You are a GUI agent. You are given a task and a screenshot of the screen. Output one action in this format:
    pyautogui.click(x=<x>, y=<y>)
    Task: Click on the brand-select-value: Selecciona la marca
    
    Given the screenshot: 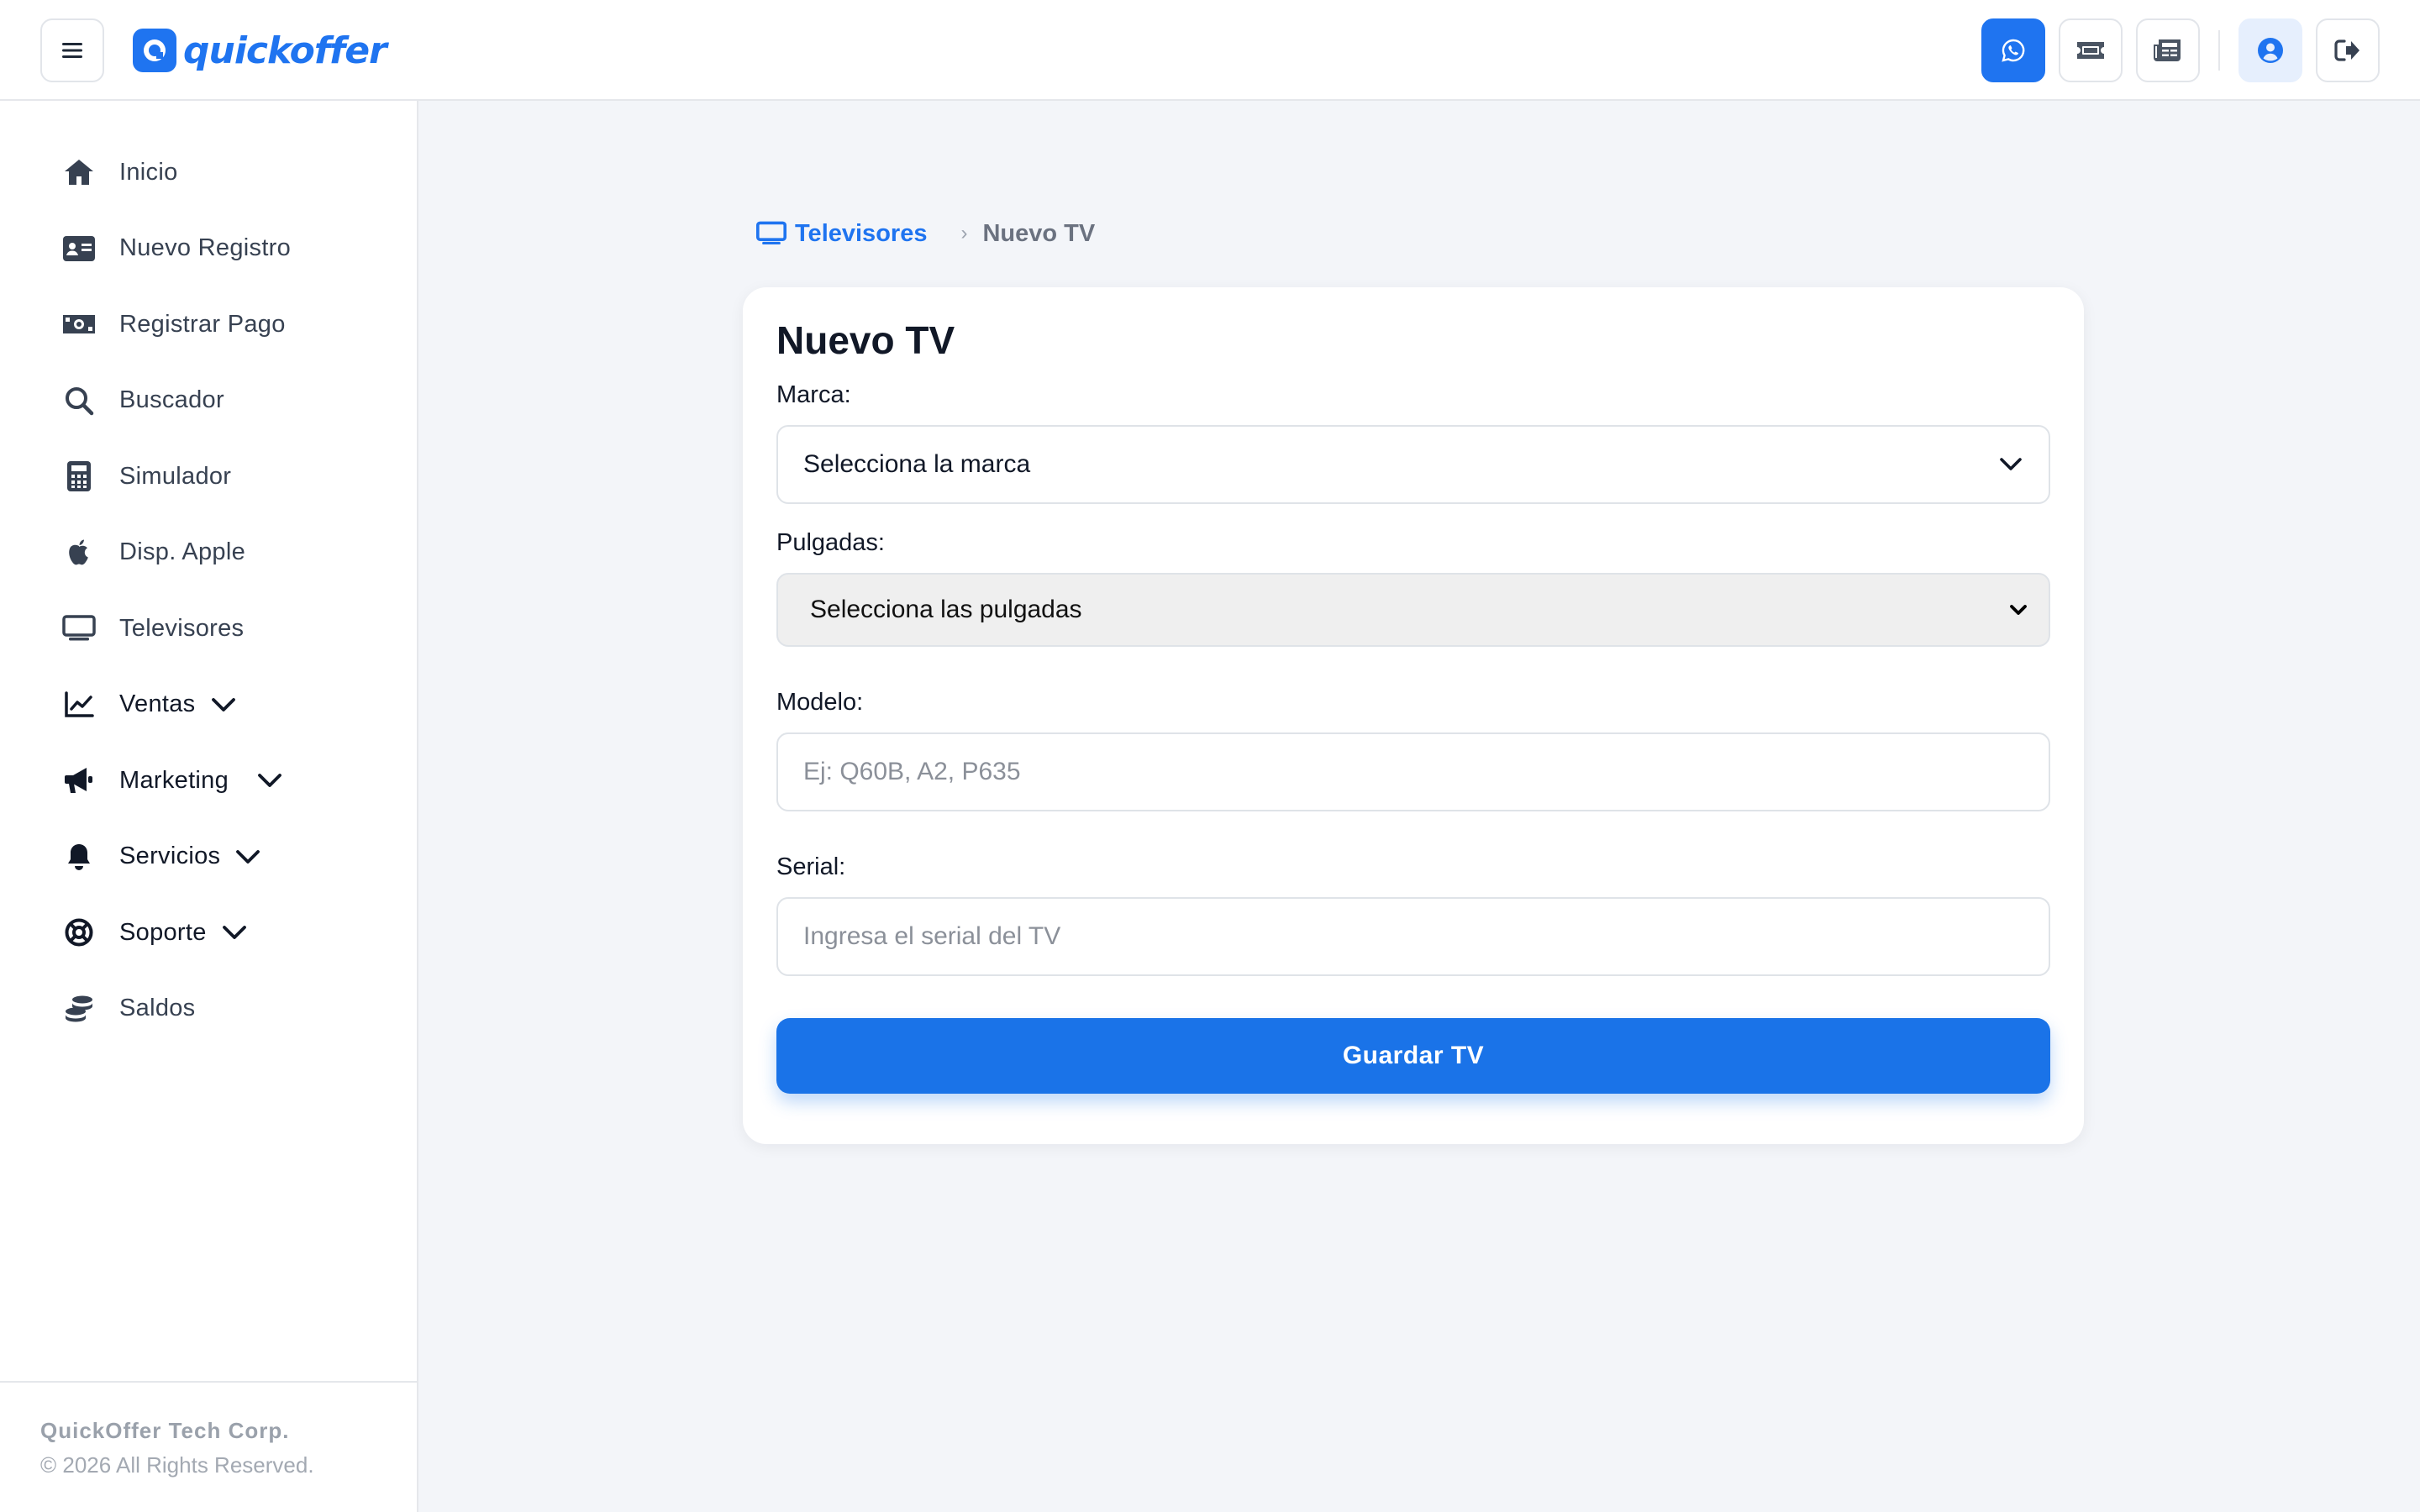 What is the action you would take?
    pyautogui.click(x=917, y=464)
    